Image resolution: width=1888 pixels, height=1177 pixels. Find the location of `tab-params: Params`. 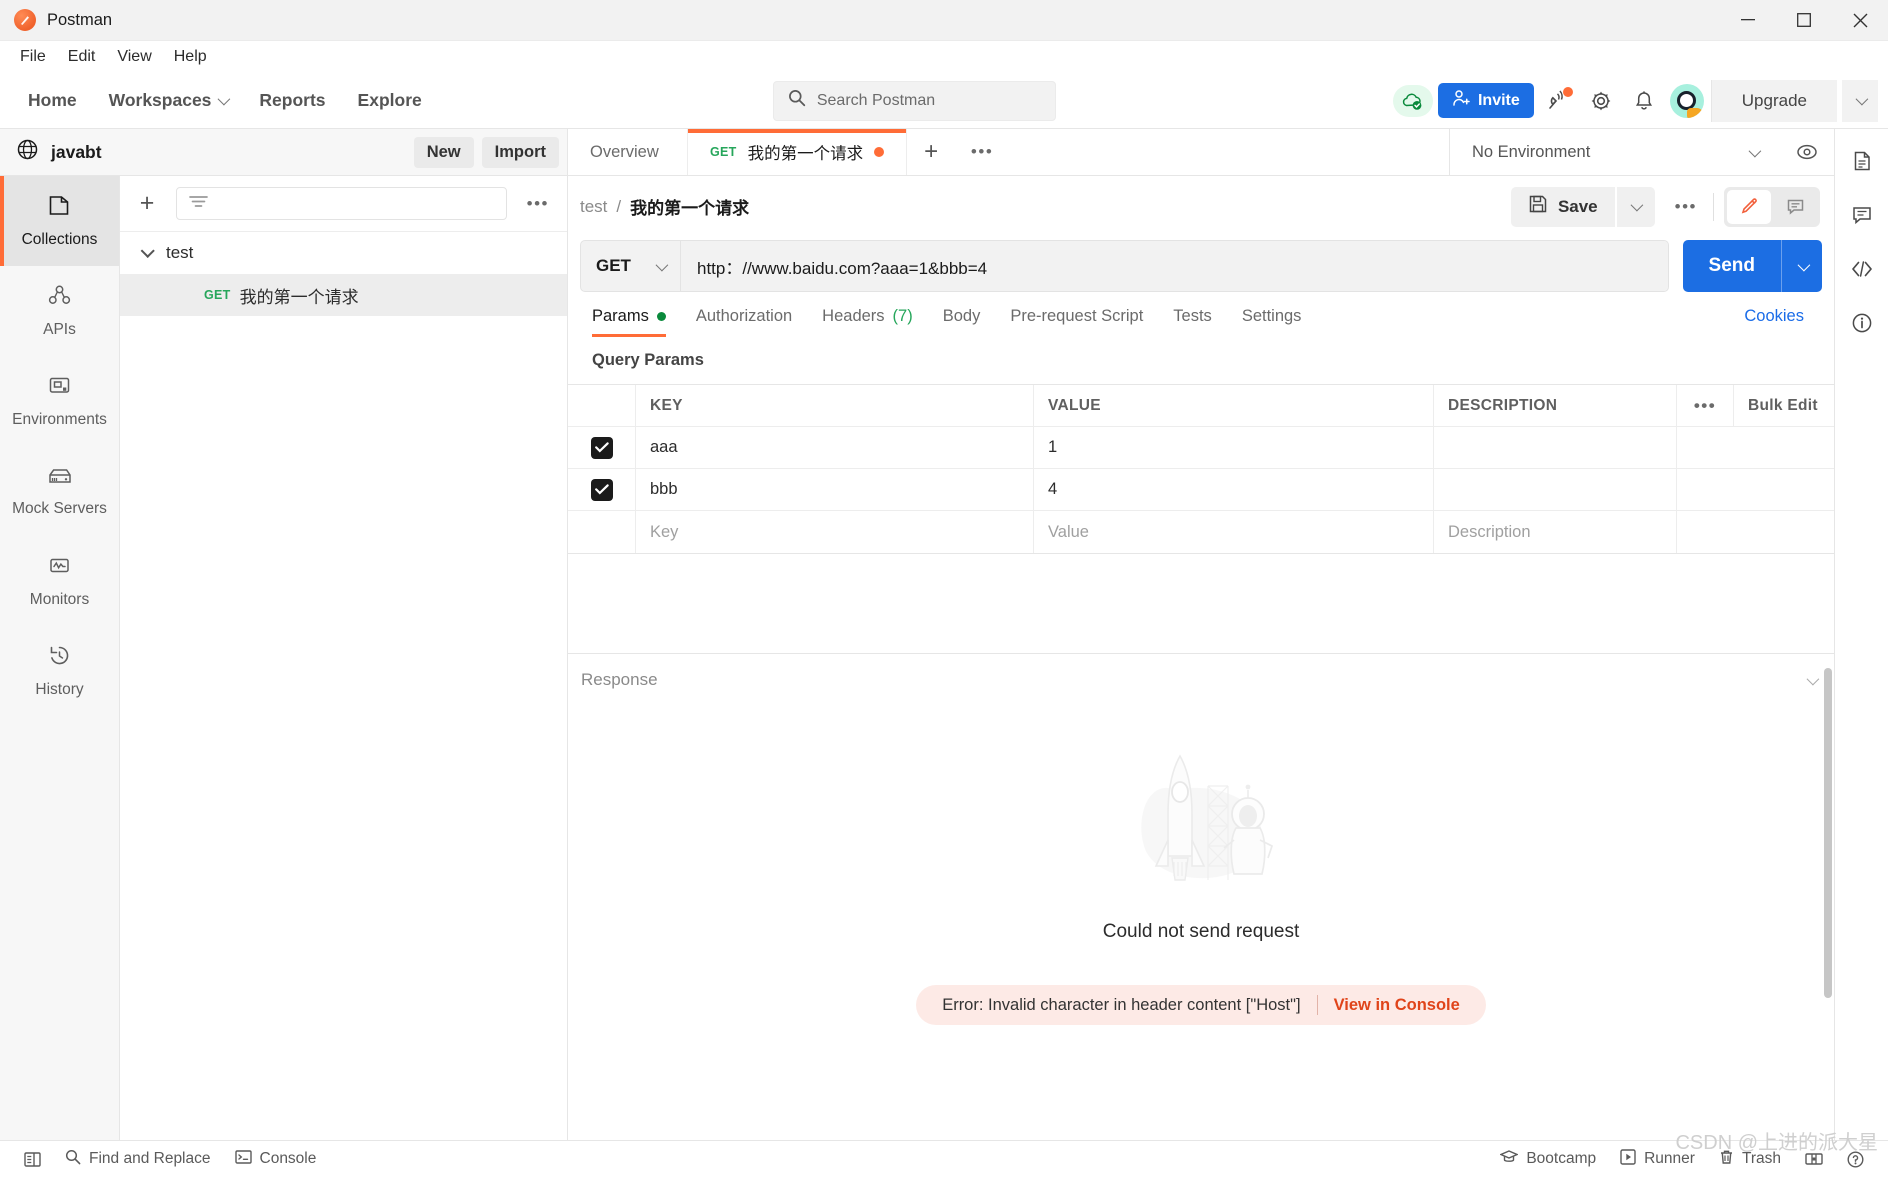

tab-params: Params is located at coordinates (630, 322).